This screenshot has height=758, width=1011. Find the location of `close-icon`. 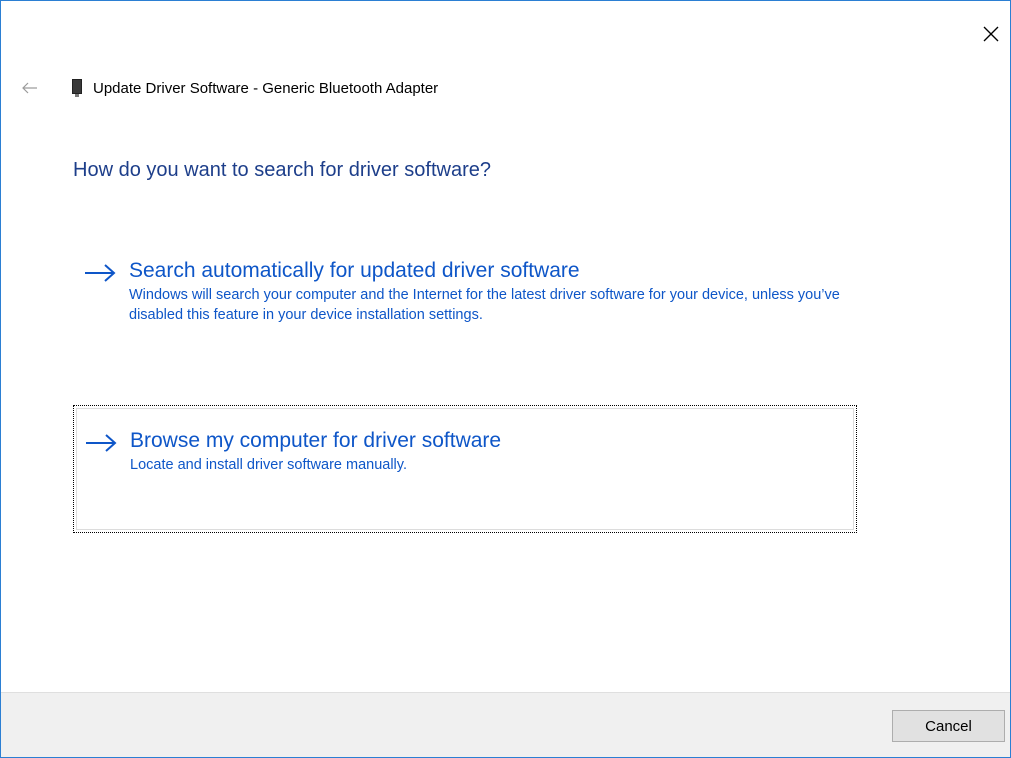

close-icon is located at coordinates (991, 34).